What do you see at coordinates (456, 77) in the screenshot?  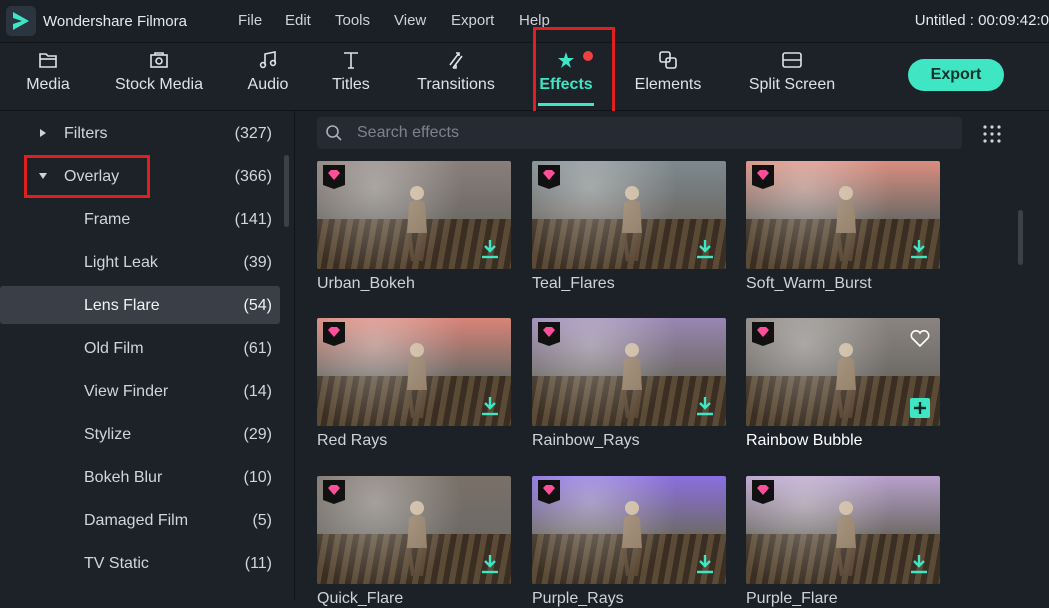 I see `tab-transitions: Transitions` at bounding box center [456, 77].